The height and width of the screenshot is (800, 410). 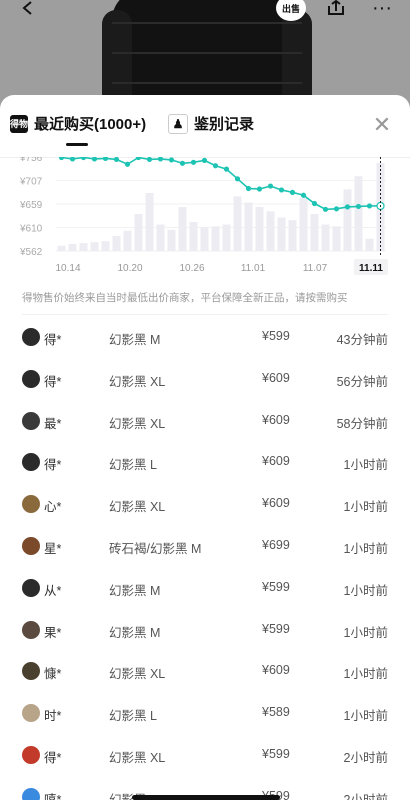 I want to click on back-icon, so click(x=28, y=11).